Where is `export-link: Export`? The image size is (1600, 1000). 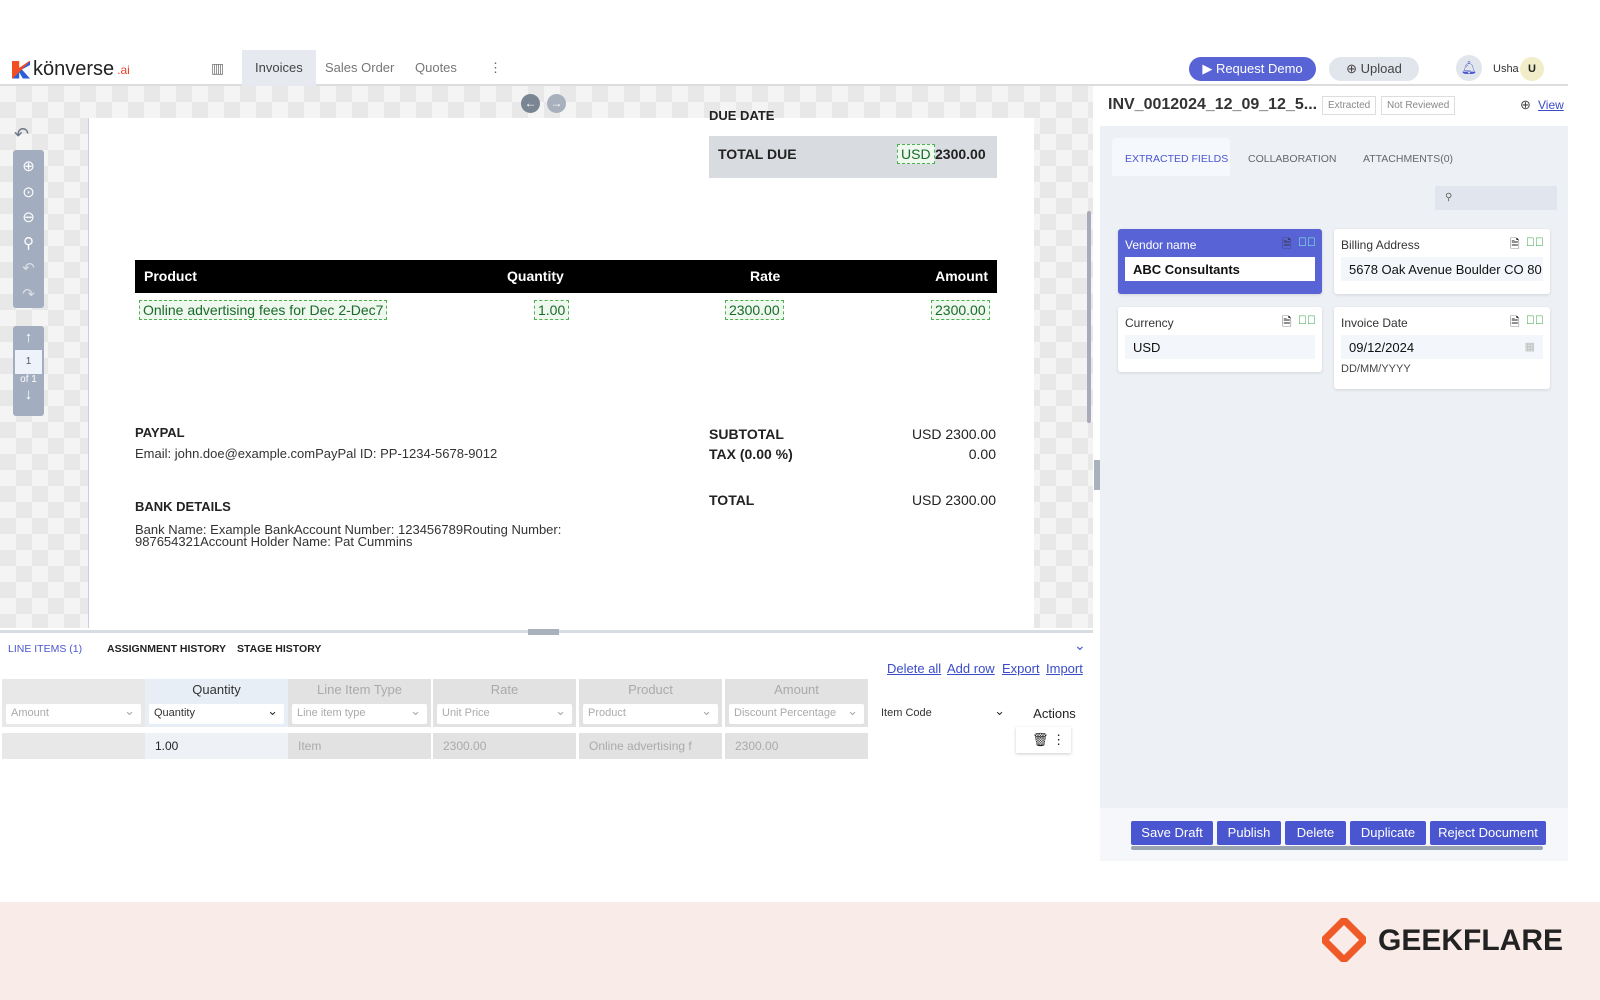 export-link: Export is located at coordinates (1021, 668).